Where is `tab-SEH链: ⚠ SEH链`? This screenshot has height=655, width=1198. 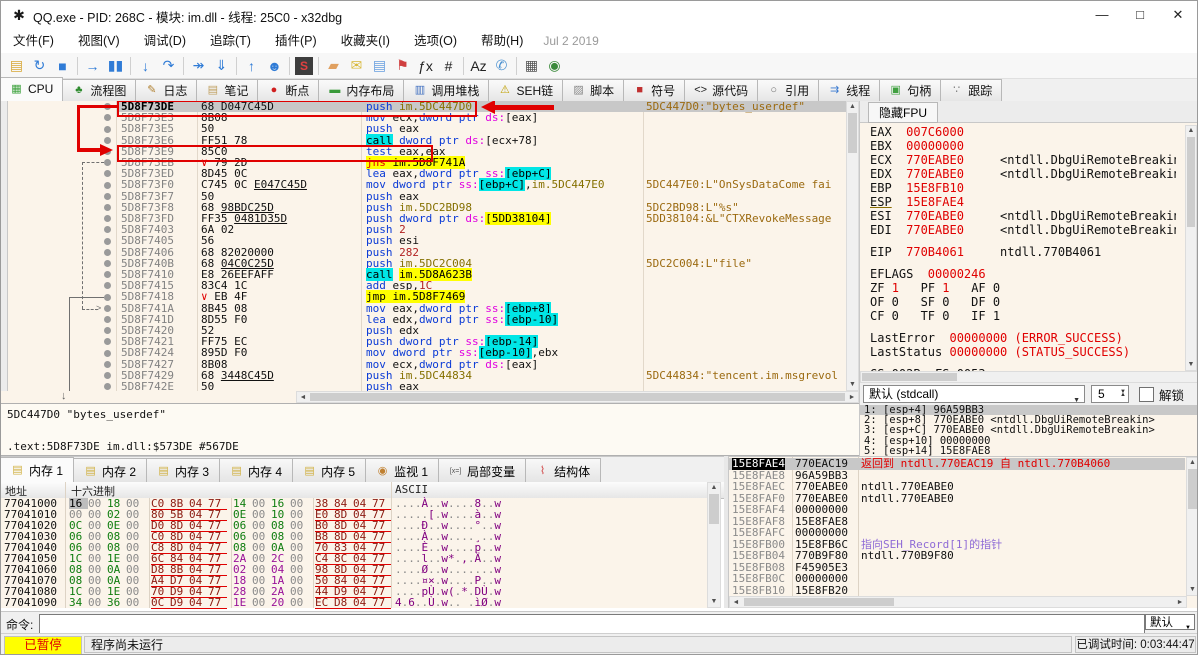 tab-SEH链: ⚠ SEH链 is located at coordinates (526, 90).